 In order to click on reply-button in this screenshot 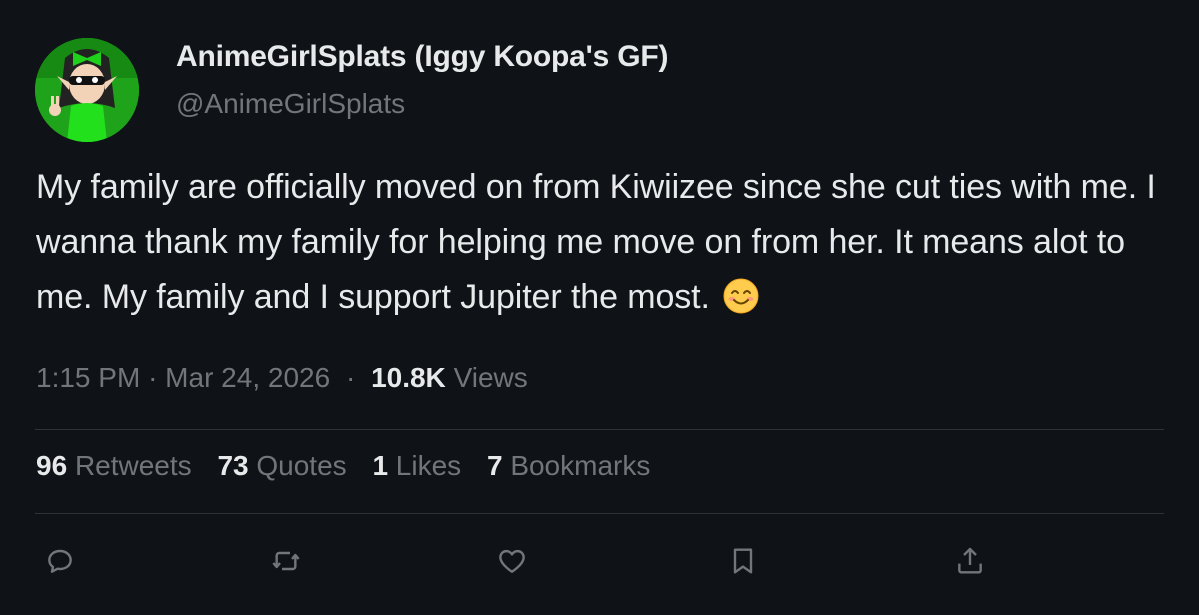, I will do `click(60, 561)`.